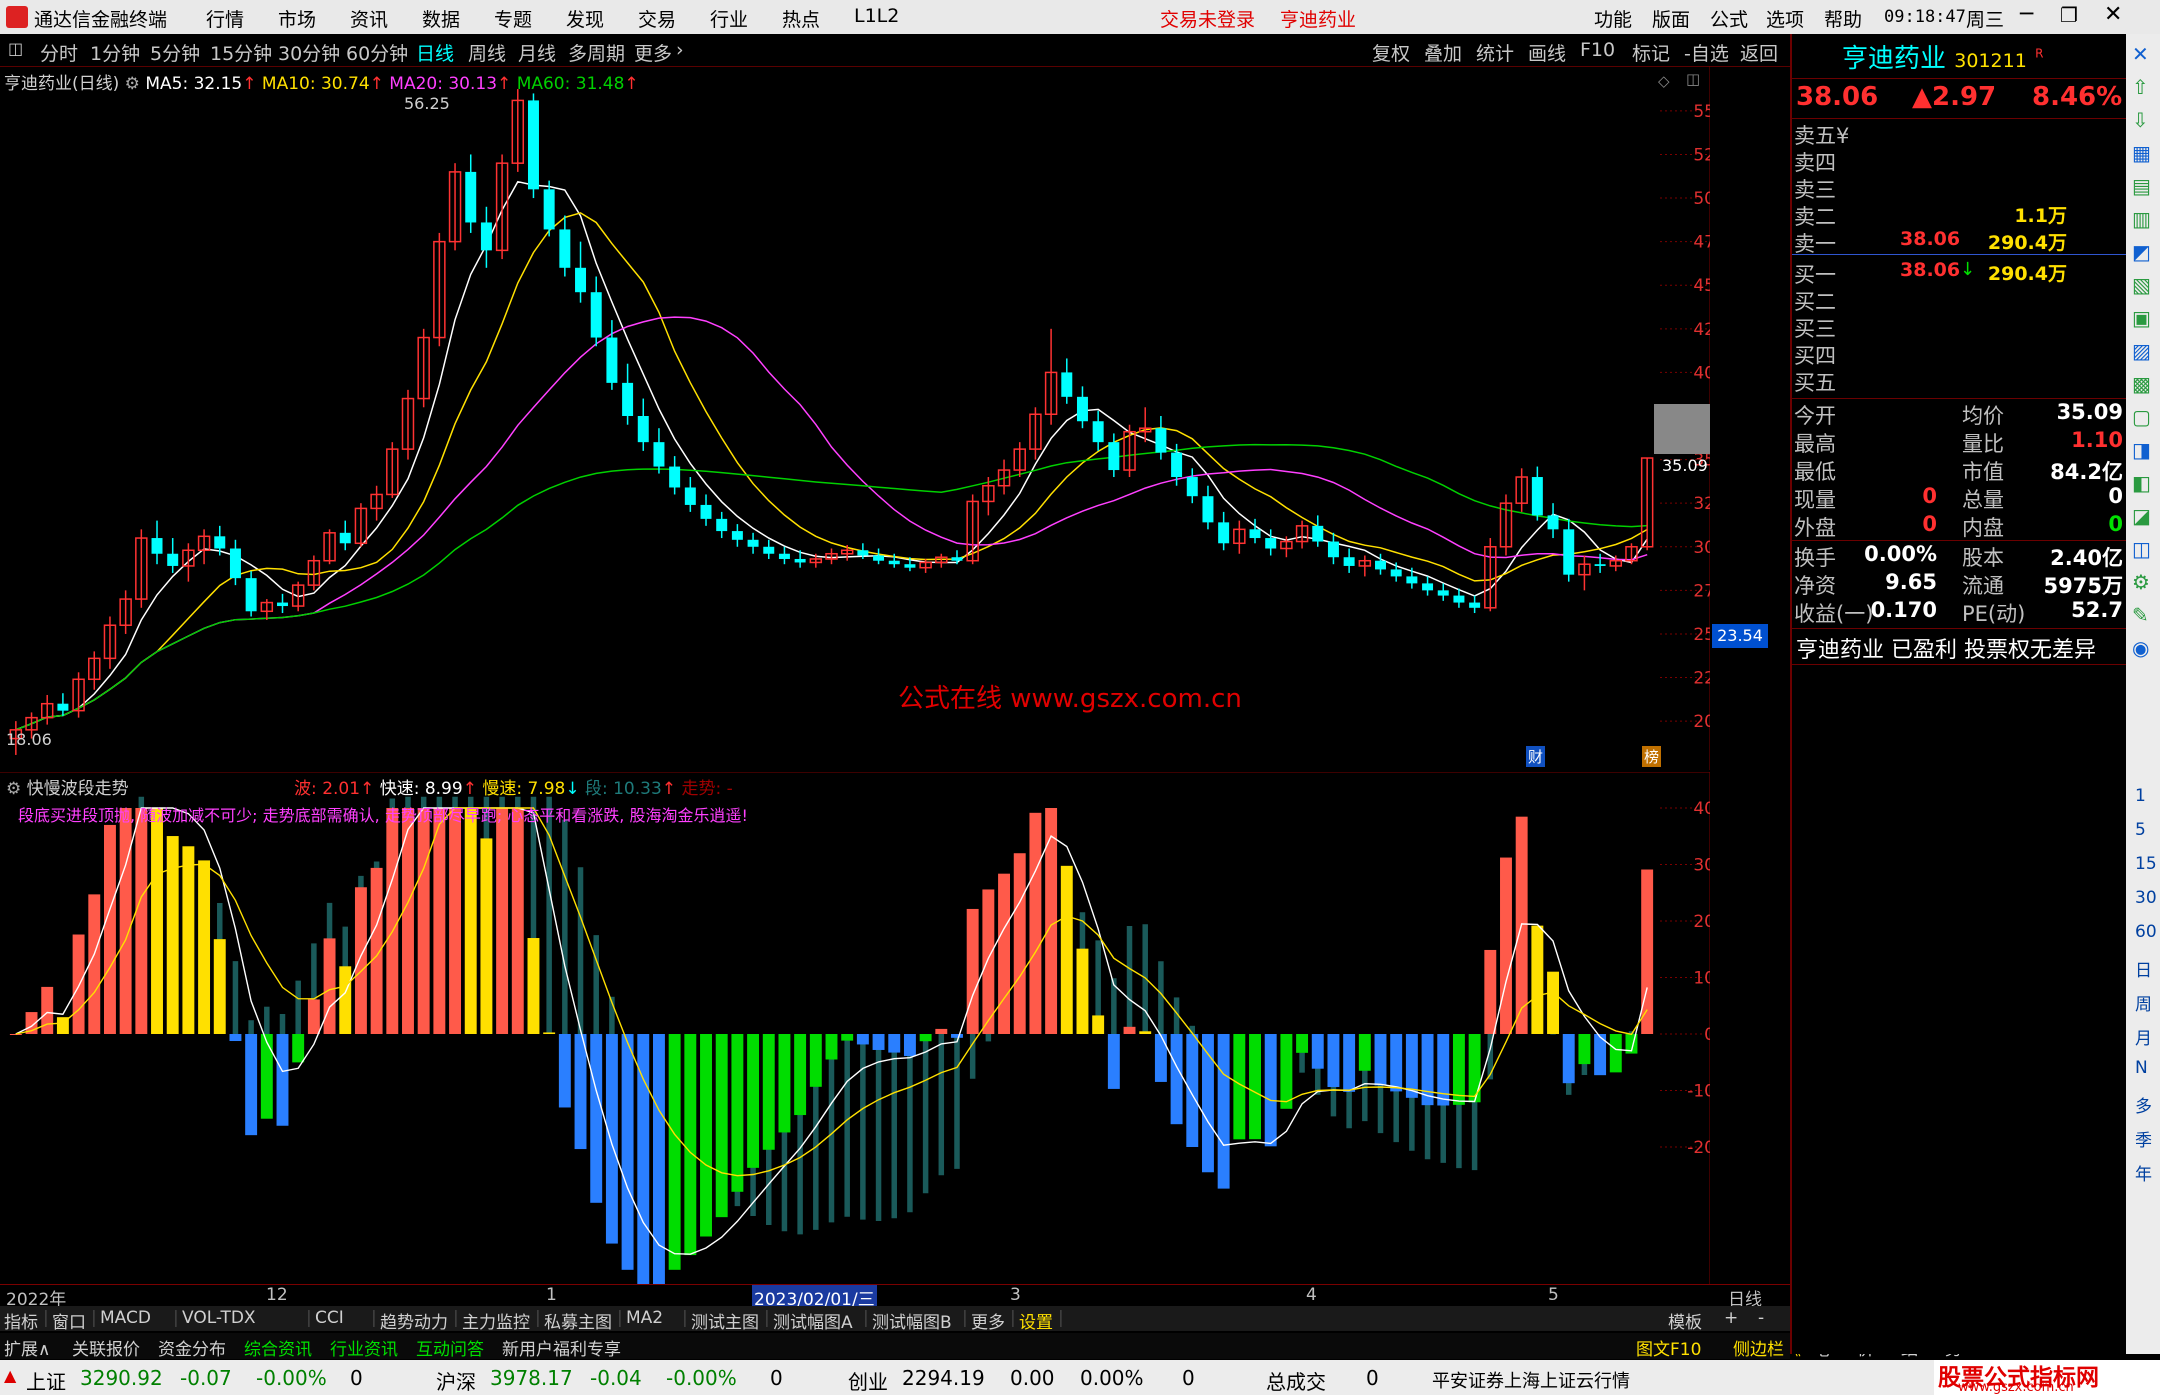 This screenshot has height=1395, width=2160. What do you see at coordinates (1536, 756) in the screenshot?
I see `finance-marker: 财` at bounding box center [1536, 756].